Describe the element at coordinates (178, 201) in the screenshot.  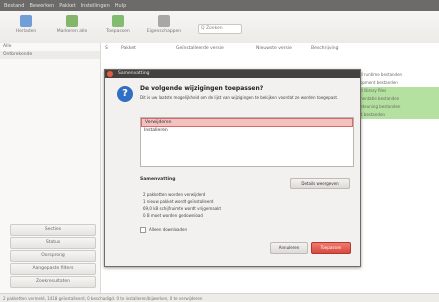
I see `detail-line: 1 nieuw pakket wordt geïnstalleerd` at that location.